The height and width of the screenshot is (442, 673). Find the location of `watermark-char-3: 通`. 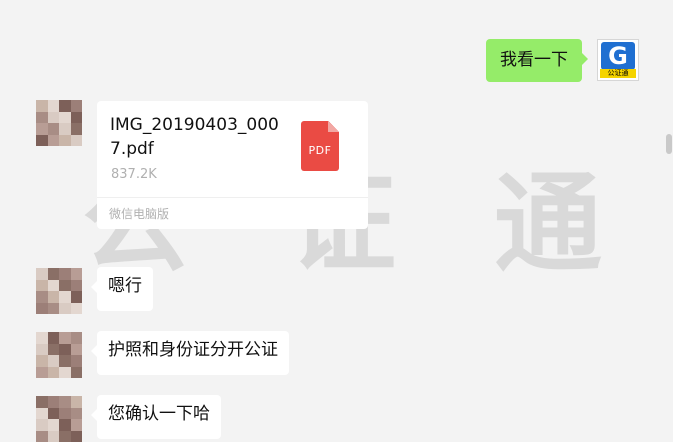

watermark-char-3: 通 is located at coordinates (548, 225).